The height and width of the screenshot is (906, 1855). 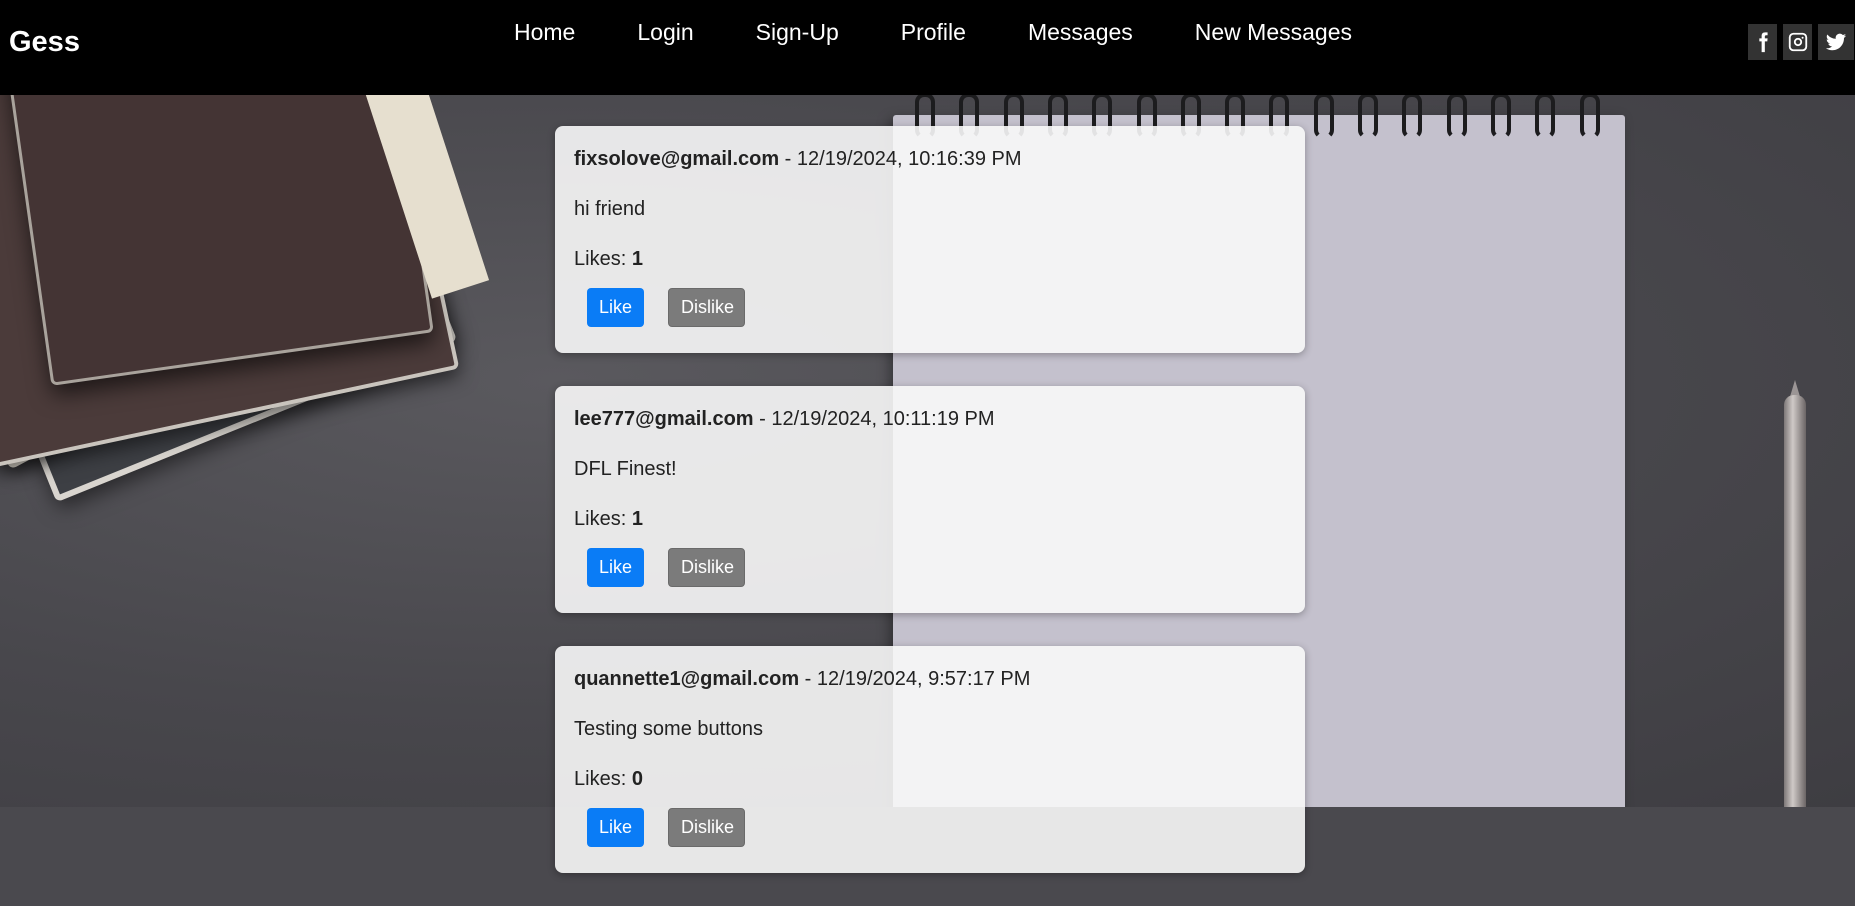 I want to click on message-timestamp: 12/19/2024, 10:16:39 PM, so click(x=909, y=159).